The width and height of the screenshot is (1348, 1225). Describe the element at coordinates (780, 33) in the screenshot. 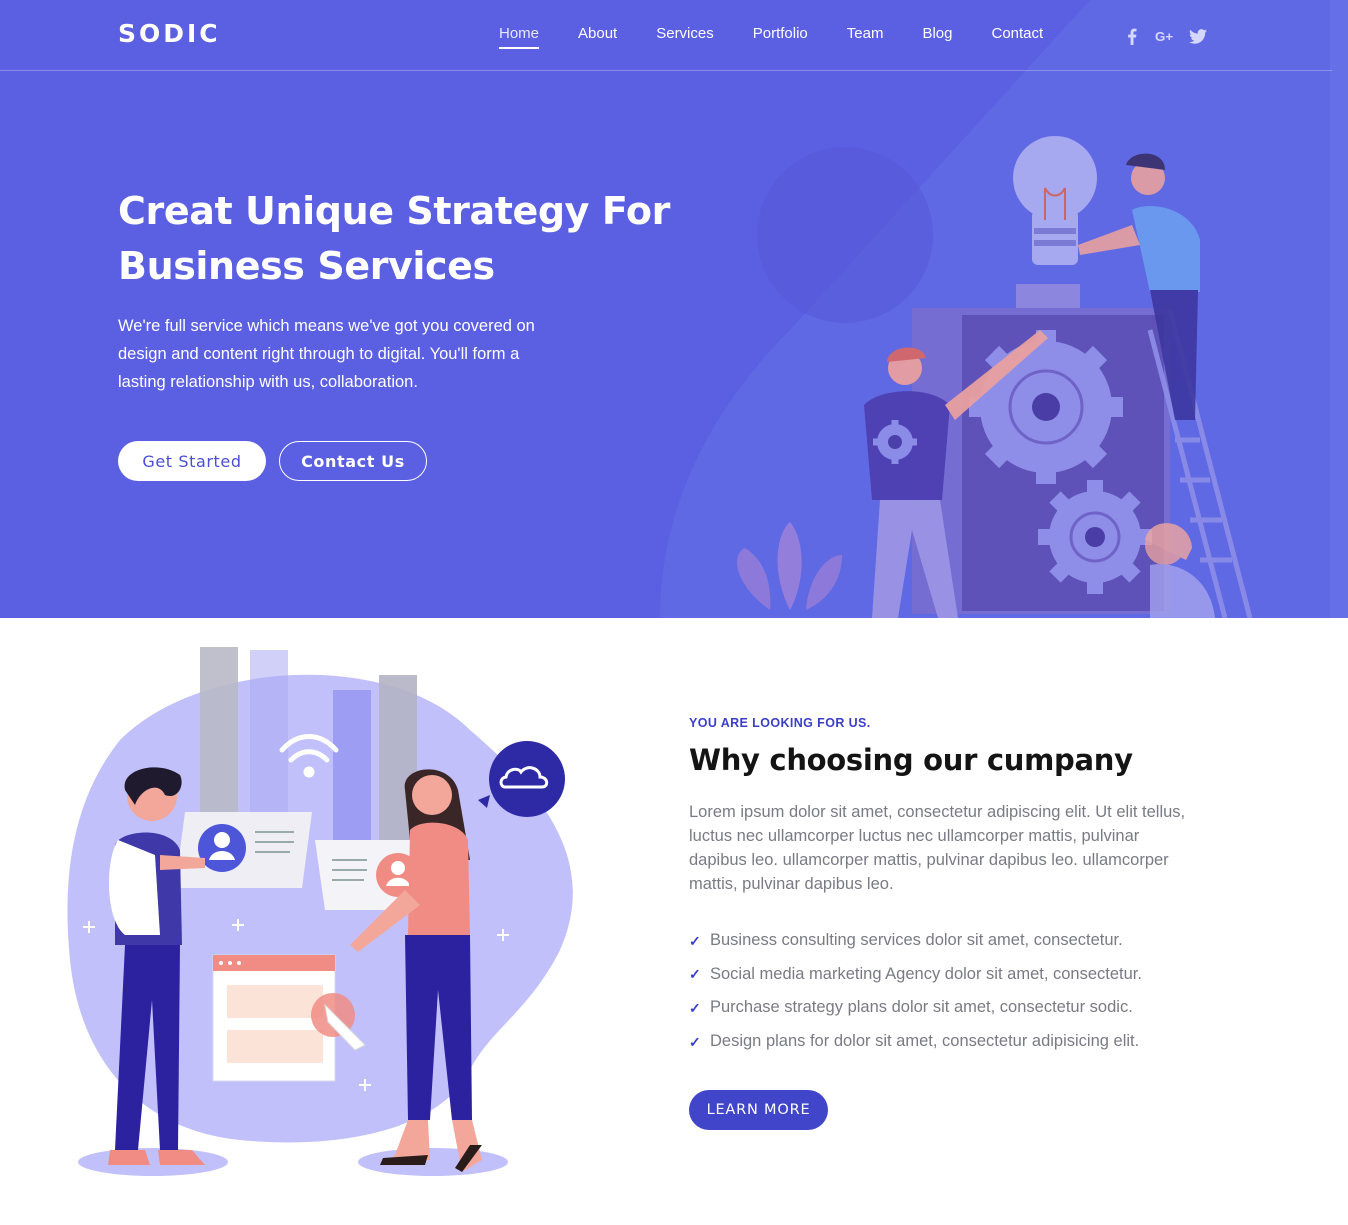

I see `nav-portfolio: Portfolio` at that location.